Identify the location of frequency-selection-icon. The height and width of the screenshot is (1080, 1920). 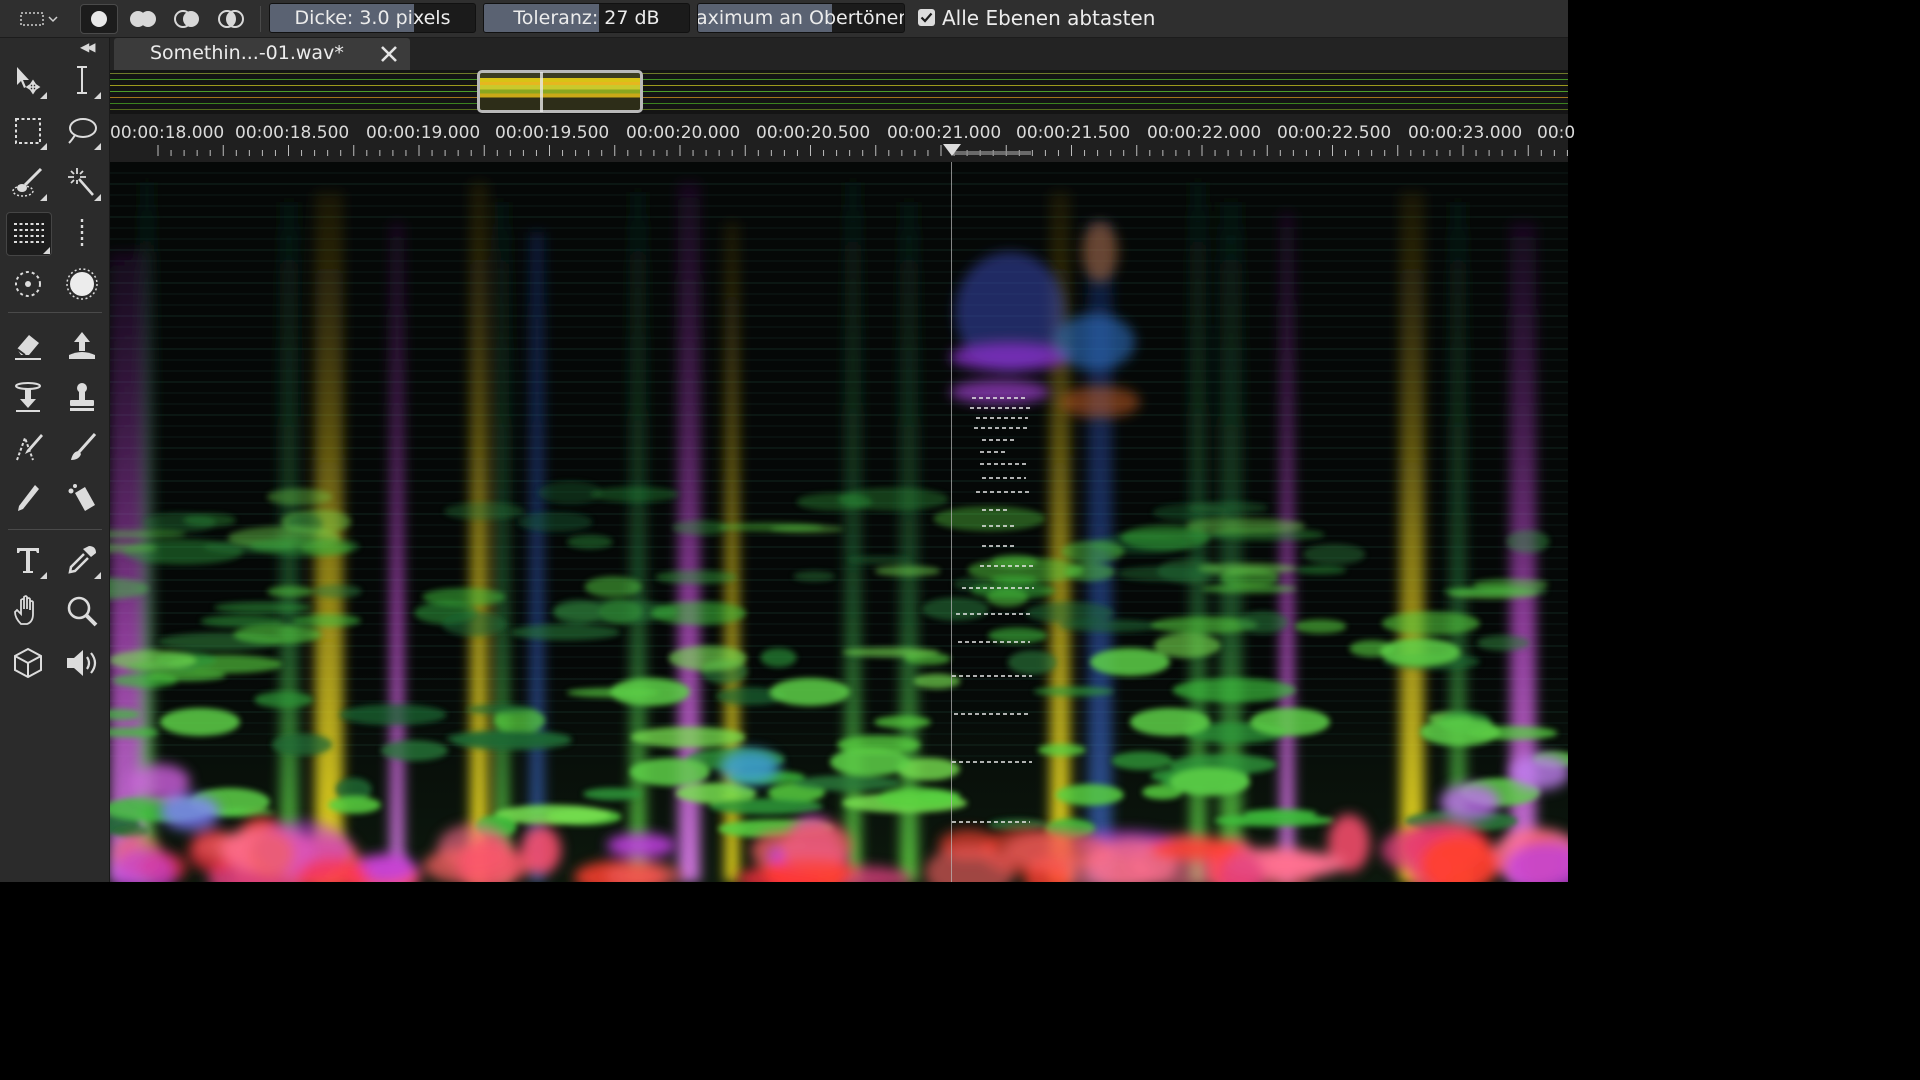
(29, 233).